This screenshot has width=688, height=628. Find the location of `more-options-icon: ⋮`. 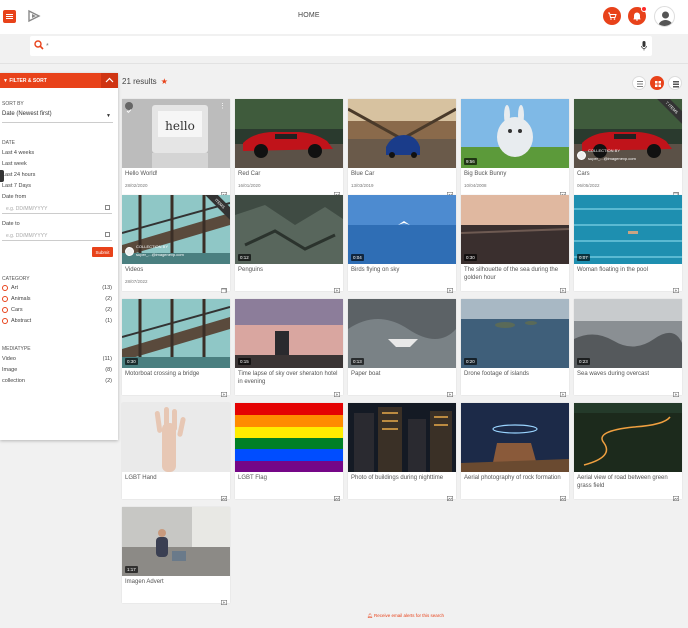

more-options-icon: ⋮ is located at coordinates (222, 106).